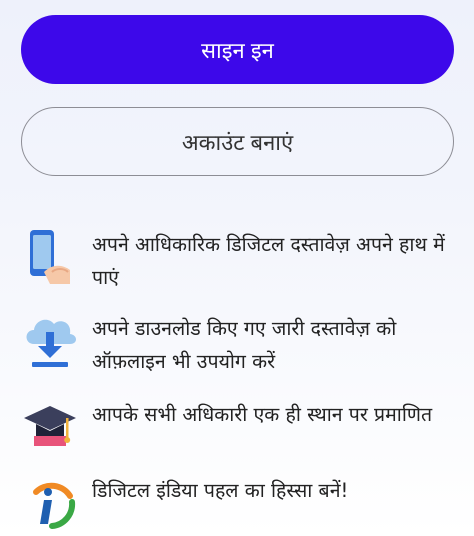  What do you see at coordinates (50, 426) in the screenshot?
I see `graduation-cap-icon` at bounding box center [50, 426].